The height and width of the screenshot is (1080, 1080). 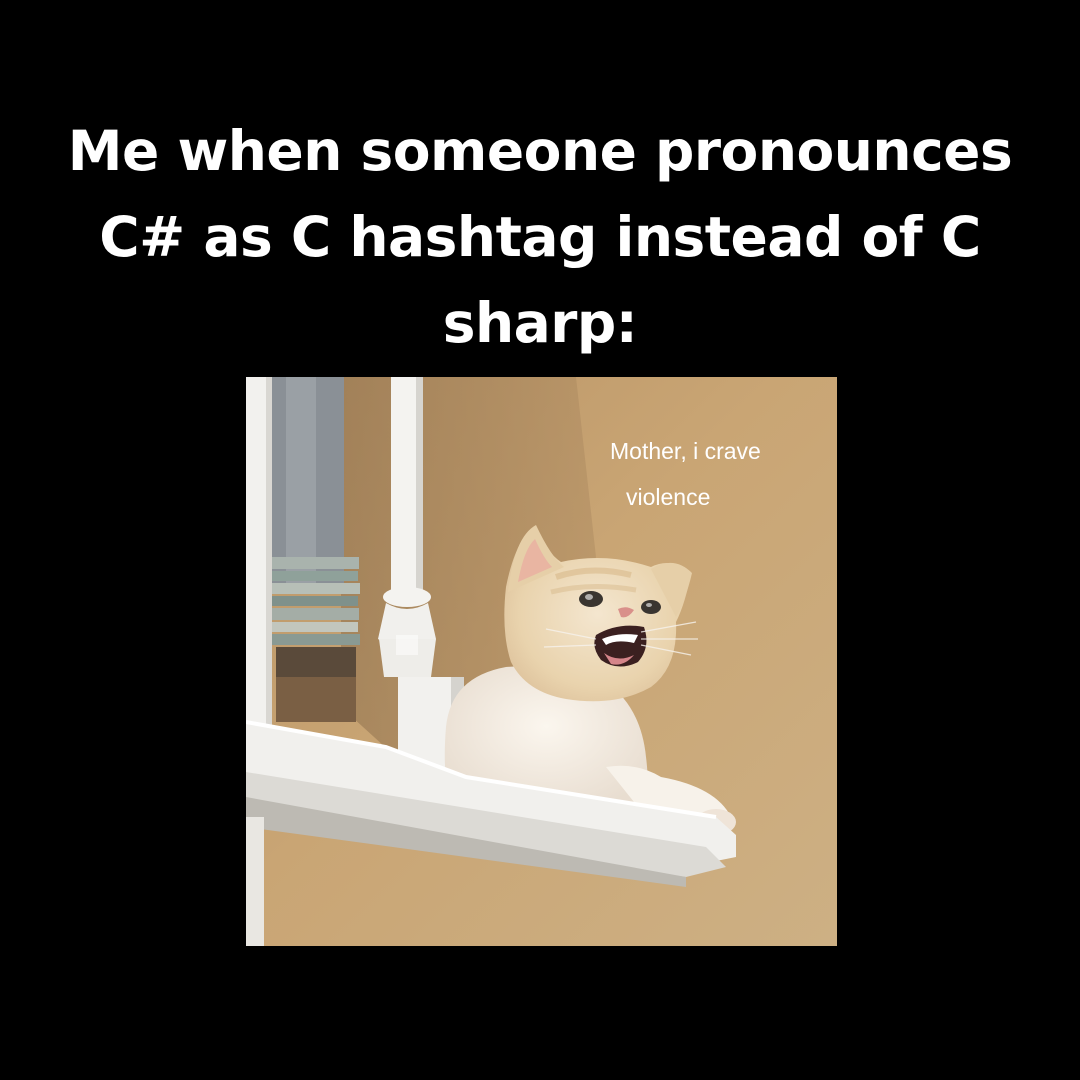 What do you see at coordinates (668, 497) in the screenshot?
I see `overlay-text-line-2: violence` at bounding box center [668, 497].